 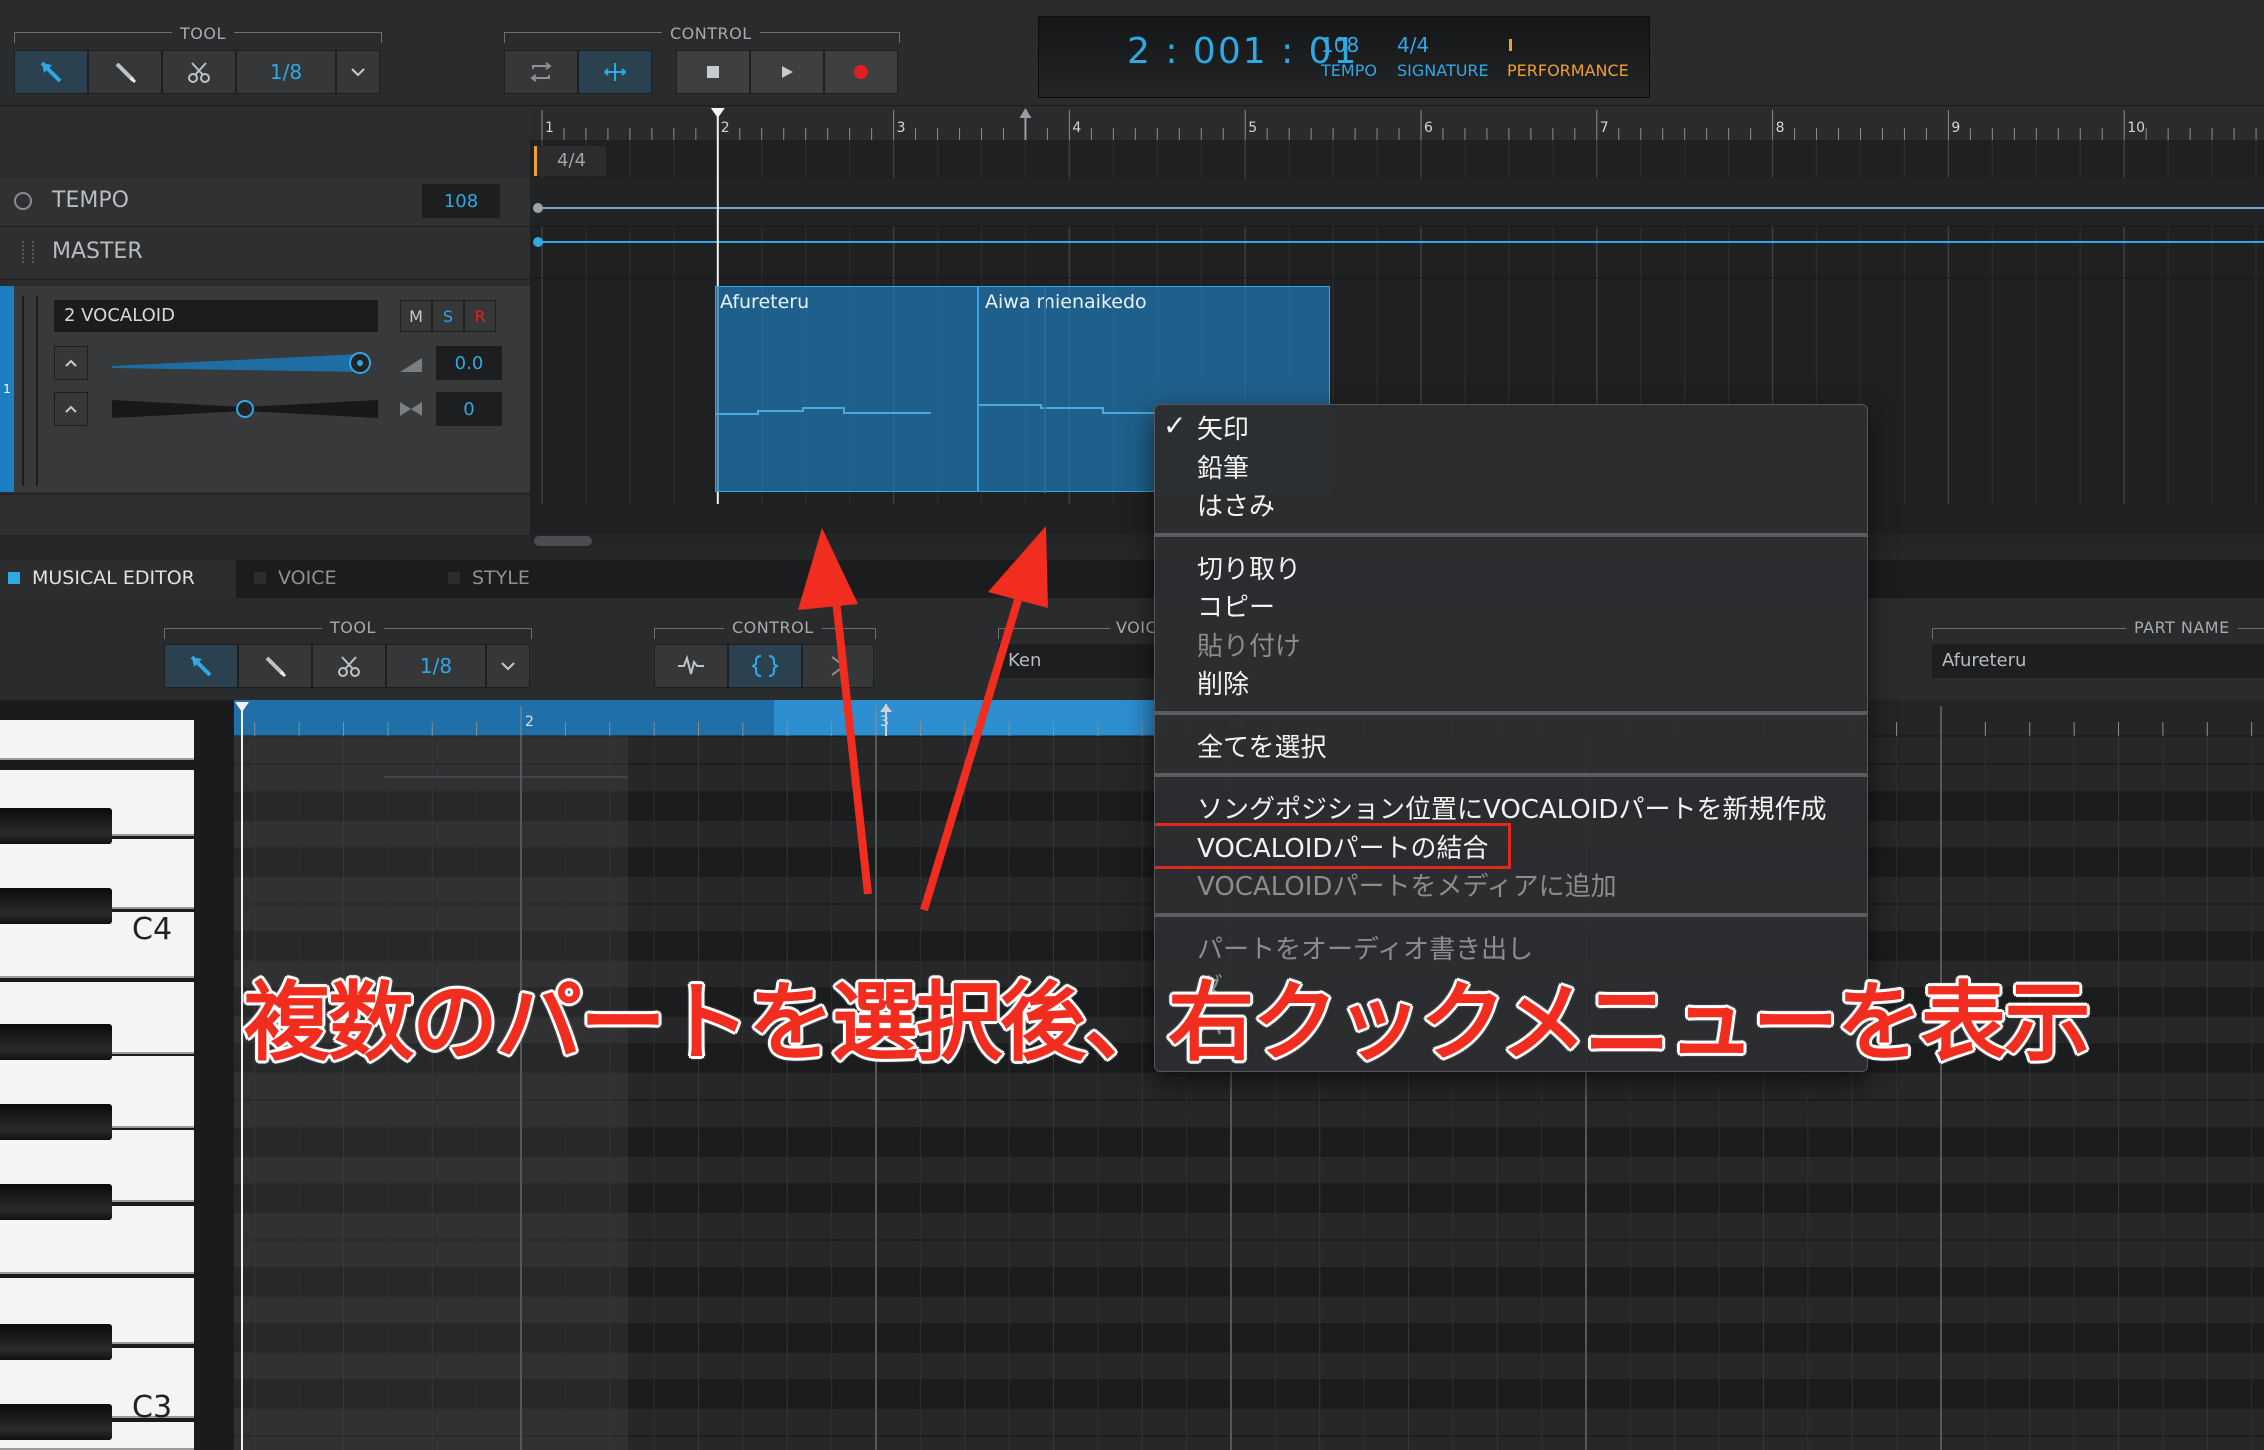 I want to click on ruler-bar-number: 8, so click(x=1780, y=128).